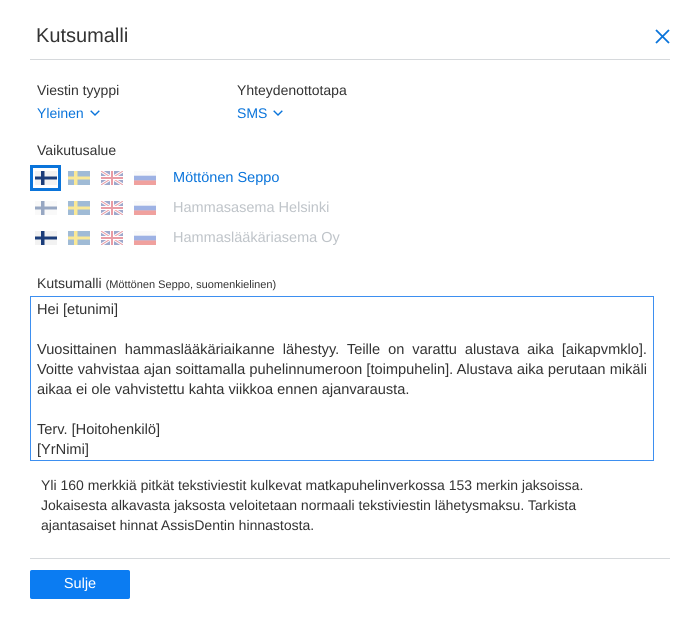 The width and height of the screenshot is (694, 627). I want to click on dialog-title: Kutsumalli, so click(81, 36).